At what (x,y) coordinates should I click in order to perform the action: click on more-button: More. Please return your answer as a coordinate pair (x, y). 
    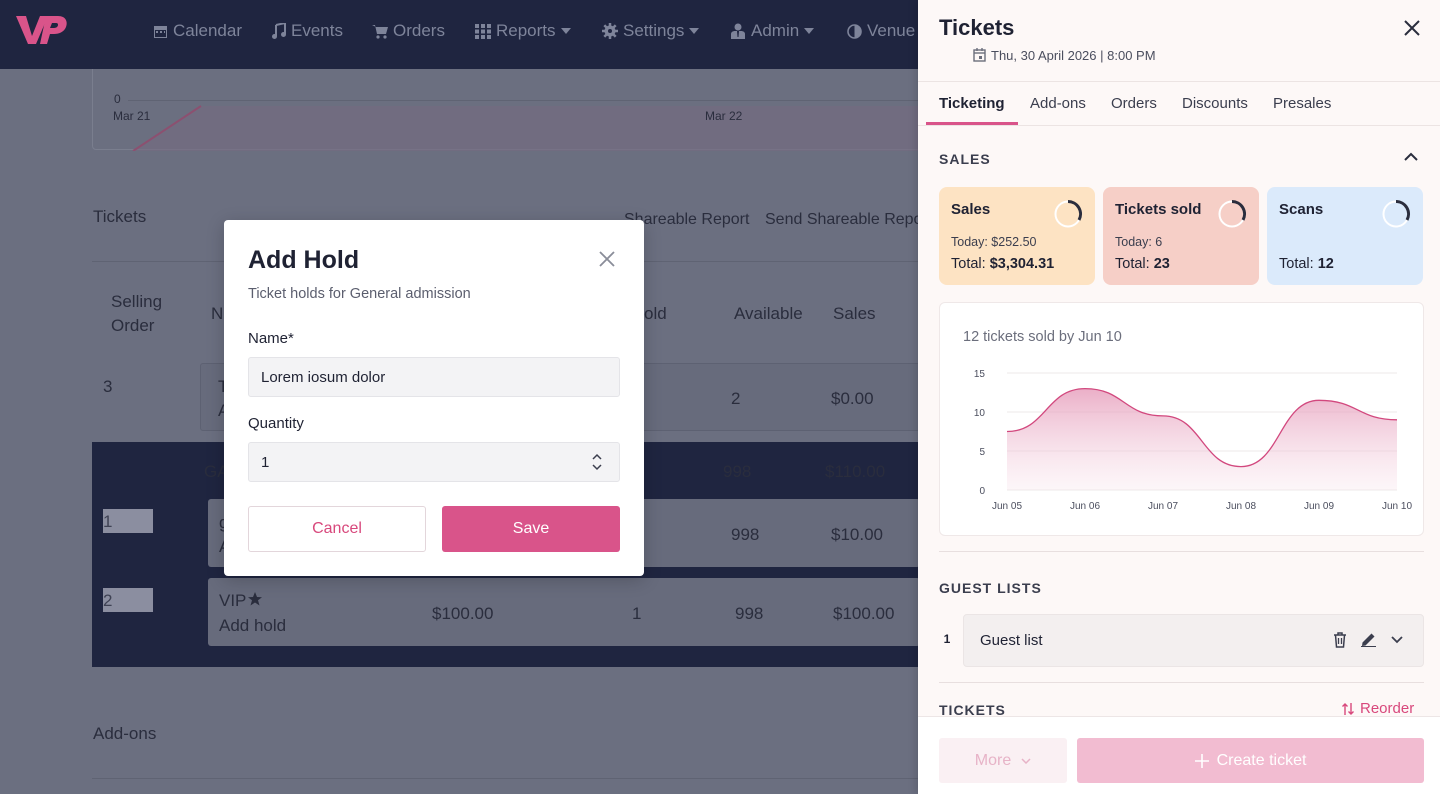
    Looking at the image, I should click on (1003, 760).